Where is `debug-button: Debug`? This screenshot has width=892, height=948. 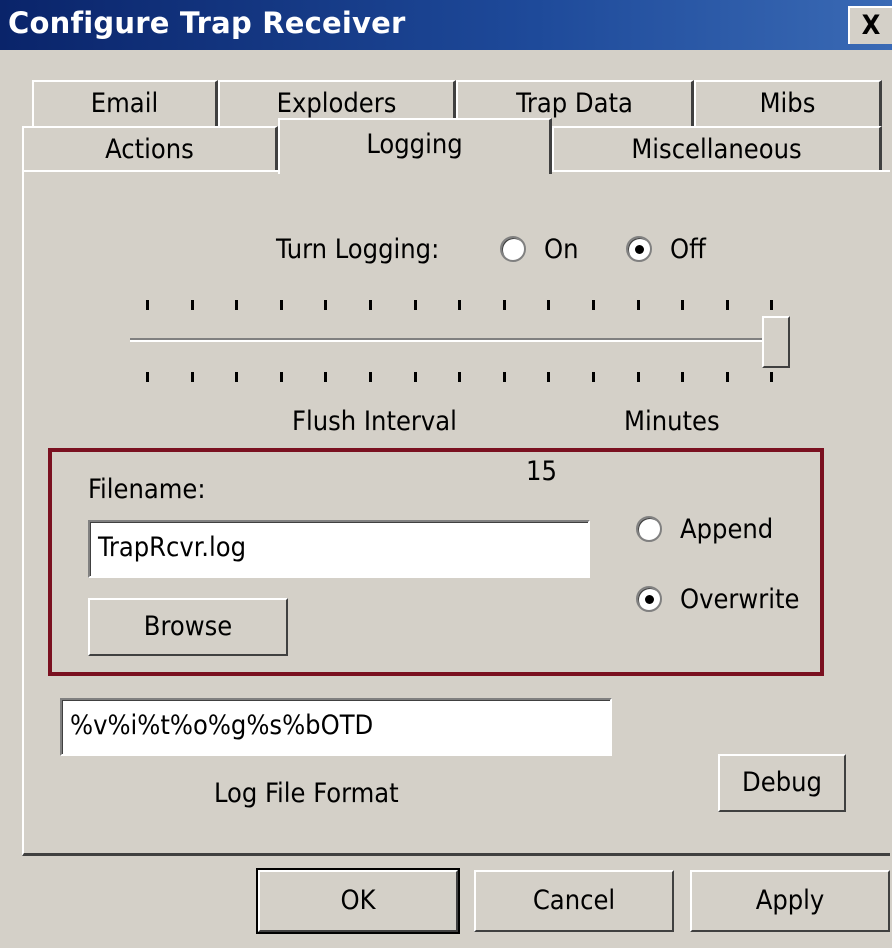 debug-button: Debug is located at coordinates (782, 783).